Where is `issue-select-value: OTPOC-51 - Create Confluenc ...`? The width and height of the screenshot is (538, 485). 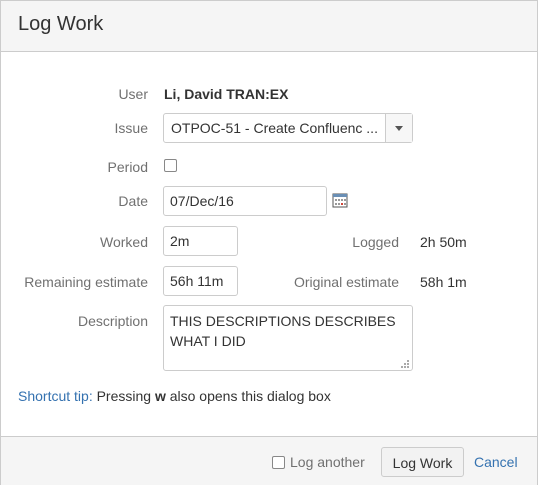
issue-select-value: OTPOC-51 - Create Confluenc ... is located at coordinates (274, 128).